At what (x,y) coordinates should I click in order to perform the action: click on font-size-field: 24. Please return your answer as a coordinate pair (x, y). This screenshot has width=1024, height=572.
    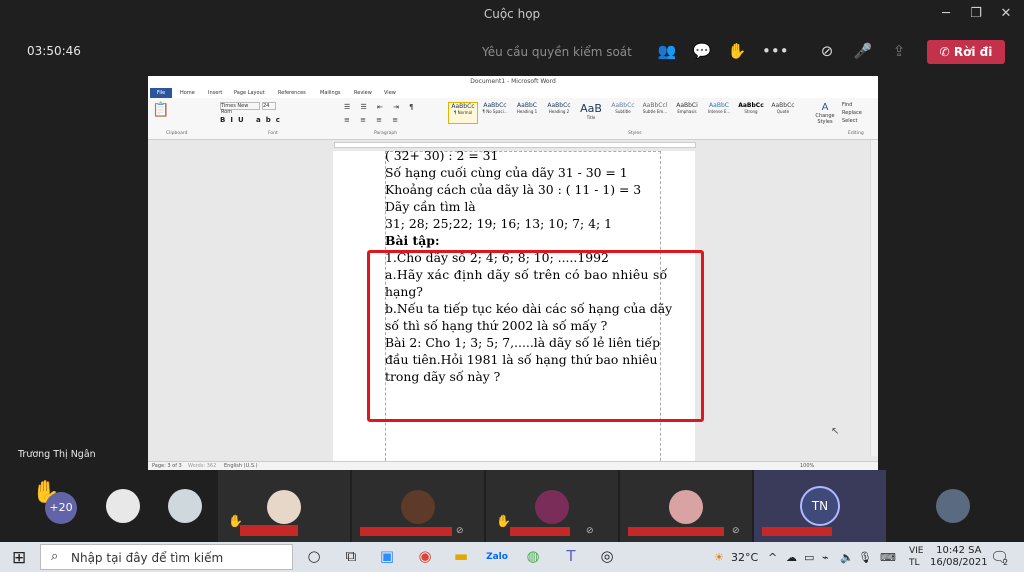
    Looking at the image, I should click on (269, 106).